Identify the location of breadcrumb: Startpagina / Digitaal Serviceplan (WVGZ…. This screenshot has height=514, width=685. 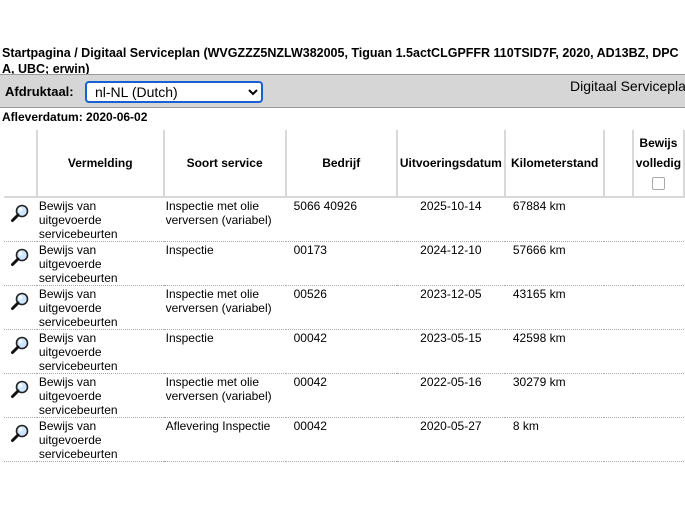
(340, 60).